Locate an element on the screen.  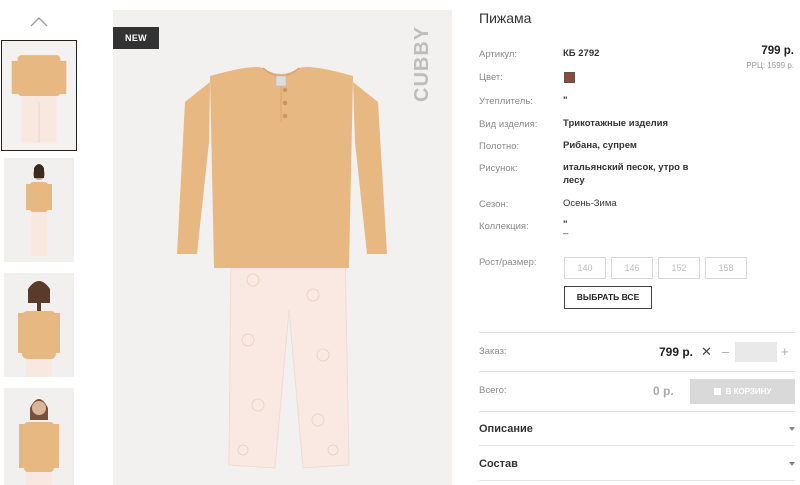
svg-text: CUBBY is located at coordinates (422, 64).